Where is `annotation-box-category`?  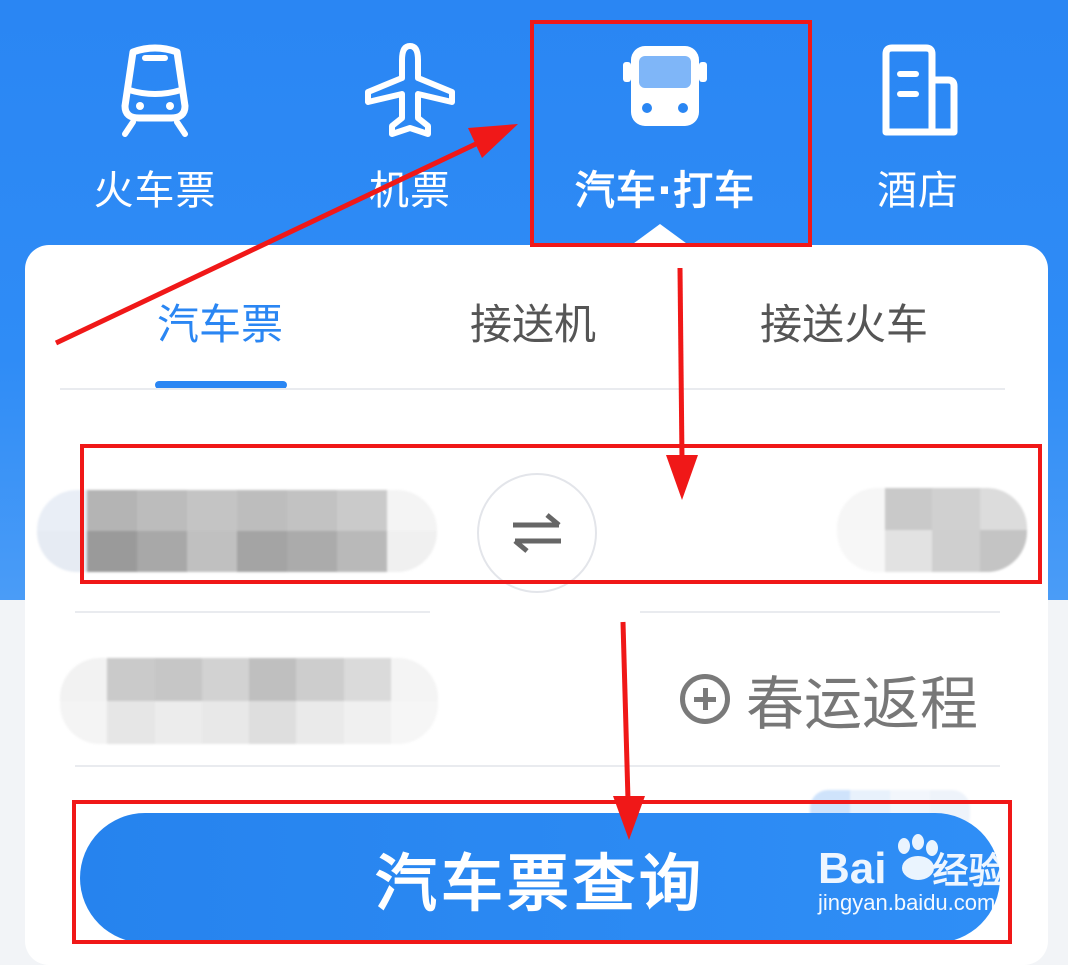
annotation-box-category is located at coordinates (671, 133).